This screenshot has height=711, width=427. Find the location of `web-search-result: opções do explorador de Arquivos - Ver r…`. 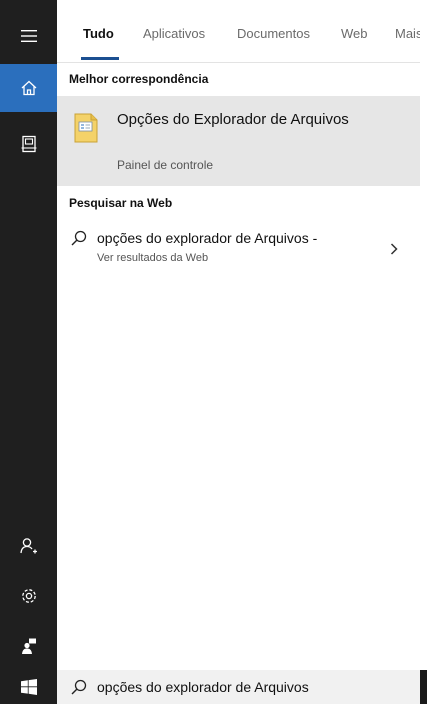

web-search-result: opções do explorador de Arquivos - Ver r… is located at coordinates (238, 252).